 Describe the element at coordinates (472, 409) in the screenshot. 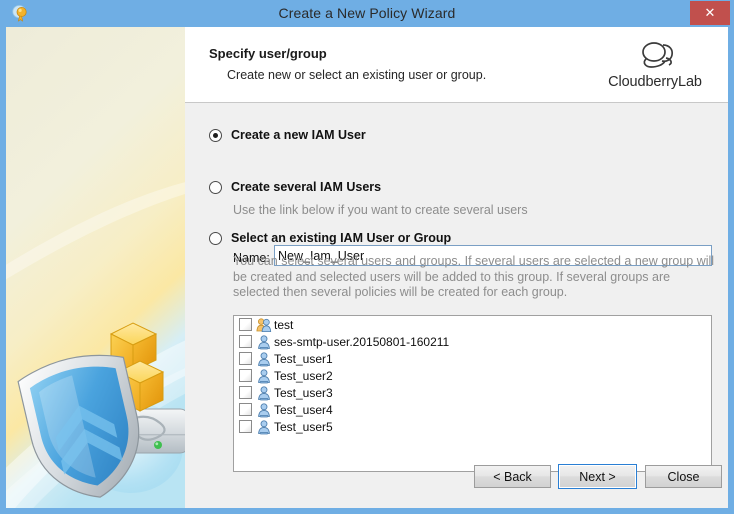

I see `list-item: Test_user4` at that location.